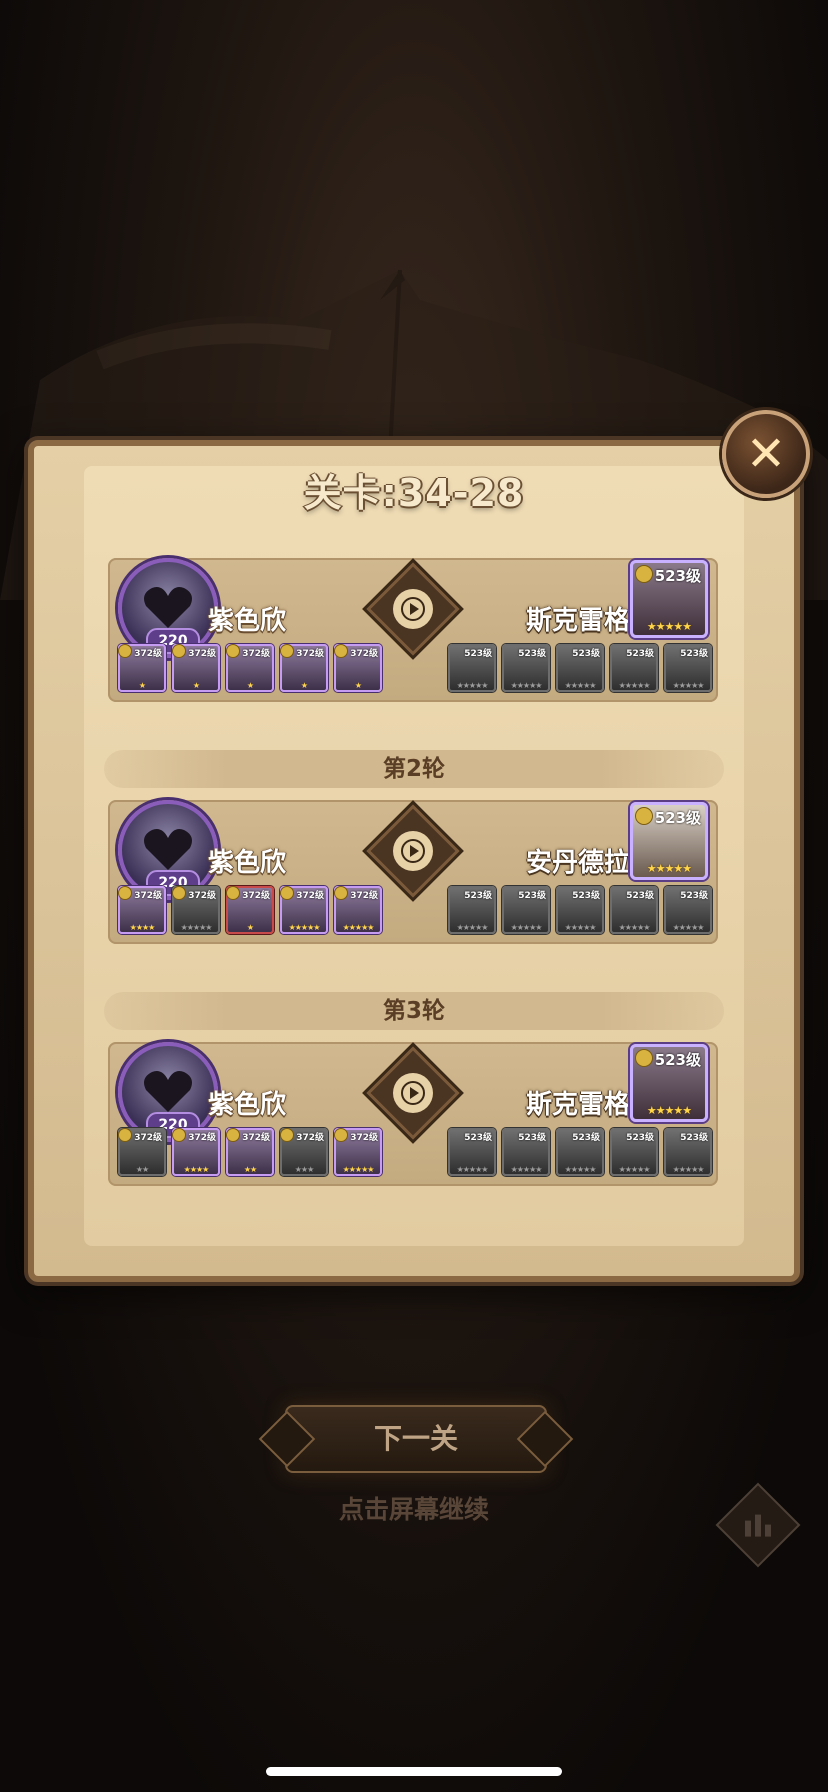 This screenshot has height=1792, width=828. I want to click on round-label-3: 第3轮, so click(414, 1011).